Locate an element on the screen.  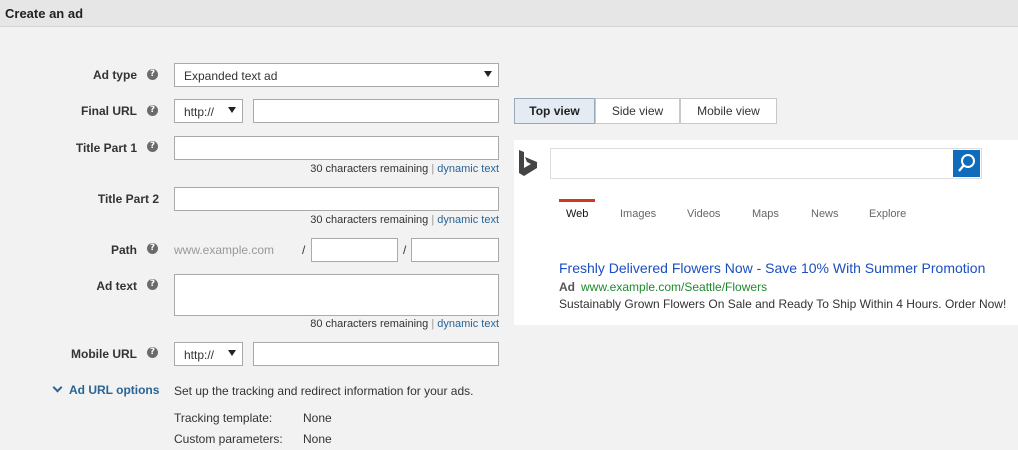
path-label: Path is located at coordinates (123, 250).